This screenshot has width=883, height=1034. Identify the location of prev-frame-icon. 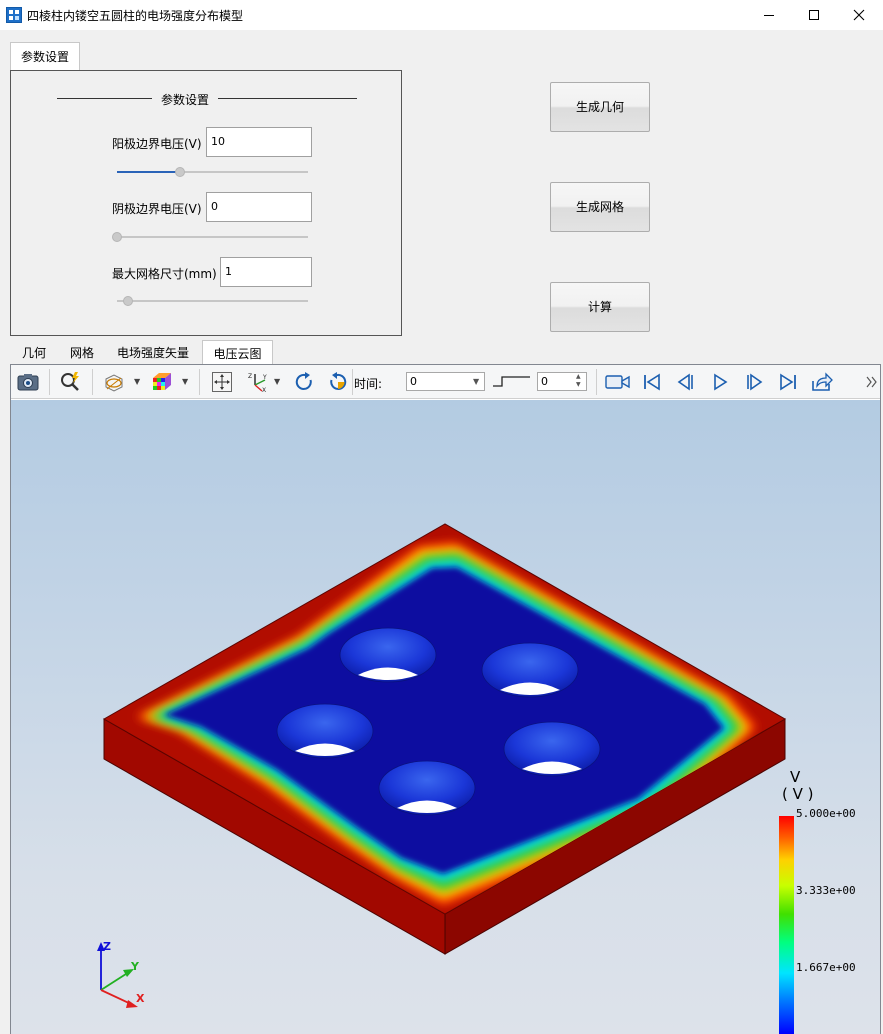
(686, 382).